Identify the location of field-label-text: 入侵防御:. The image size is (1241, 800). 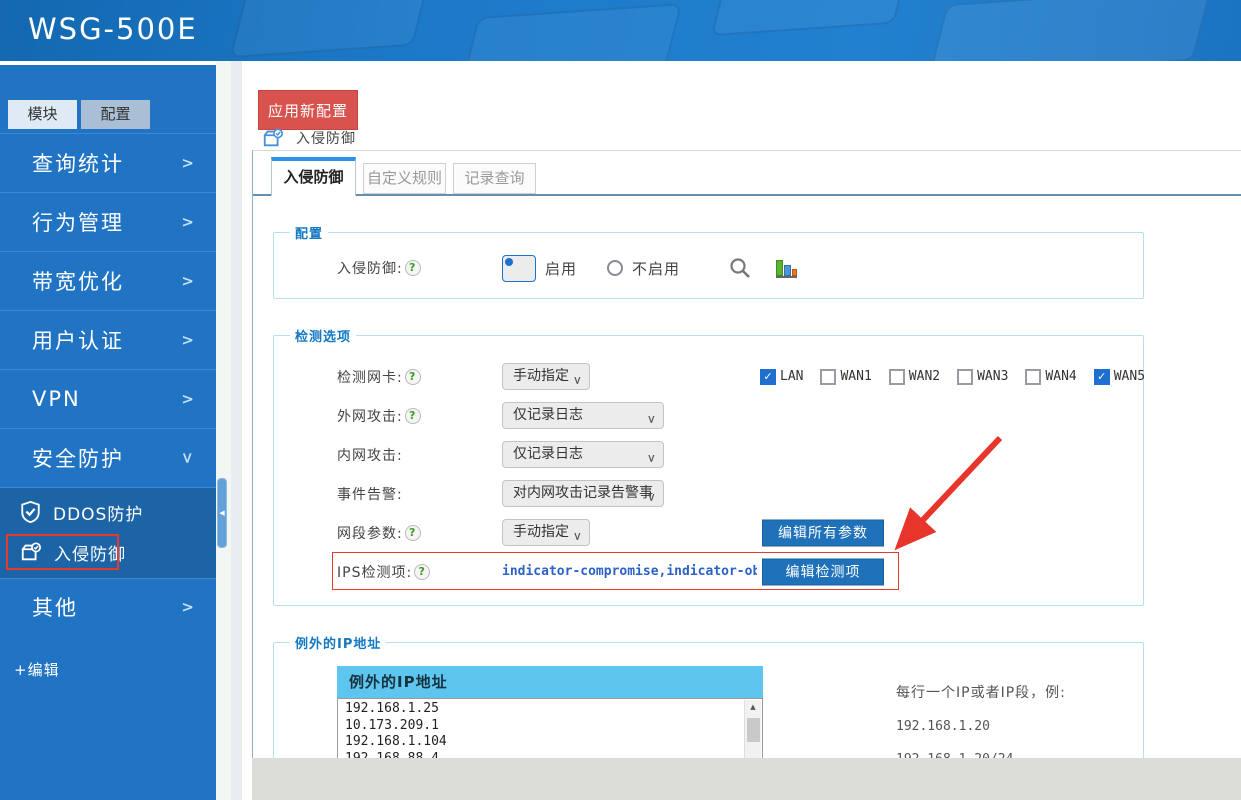
(370, 269).